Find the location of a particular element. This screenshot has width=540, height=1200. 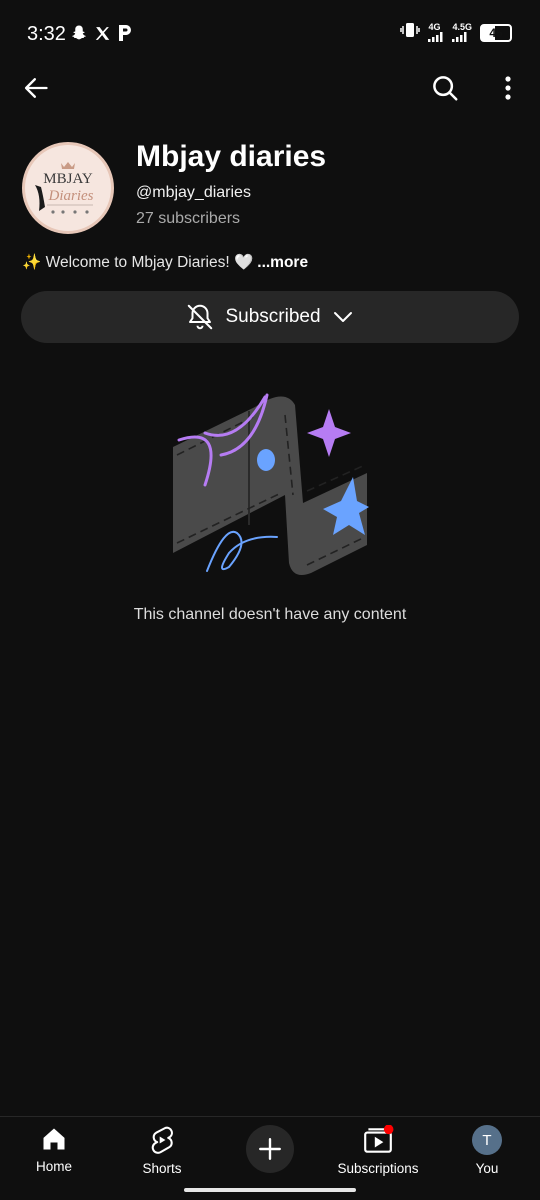

subscribed-button: Subscribed is located at coordinates (270, 317).